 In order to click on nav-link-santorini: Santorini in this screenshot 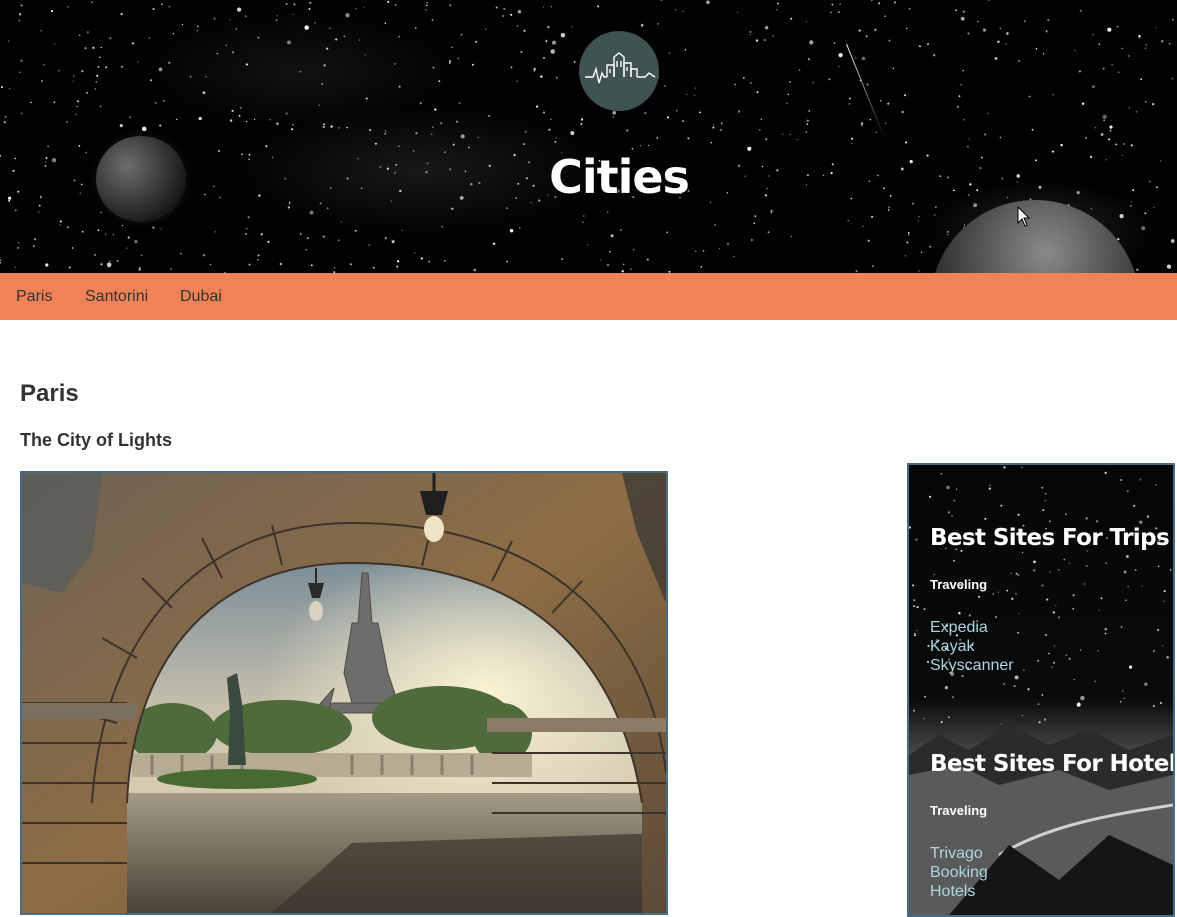, I will do `click(116, 297)`.